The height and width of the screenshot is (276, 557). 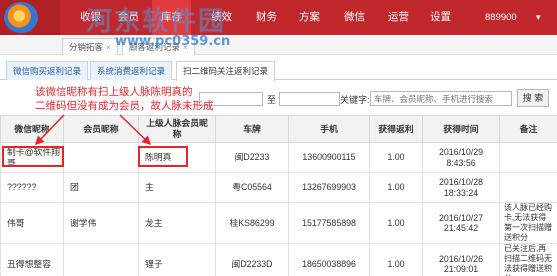 What do you see at coordinates (49, 130) in the screenshot?
I see `arrow-to-wechat-nickname` at bounding box center [49, 130].